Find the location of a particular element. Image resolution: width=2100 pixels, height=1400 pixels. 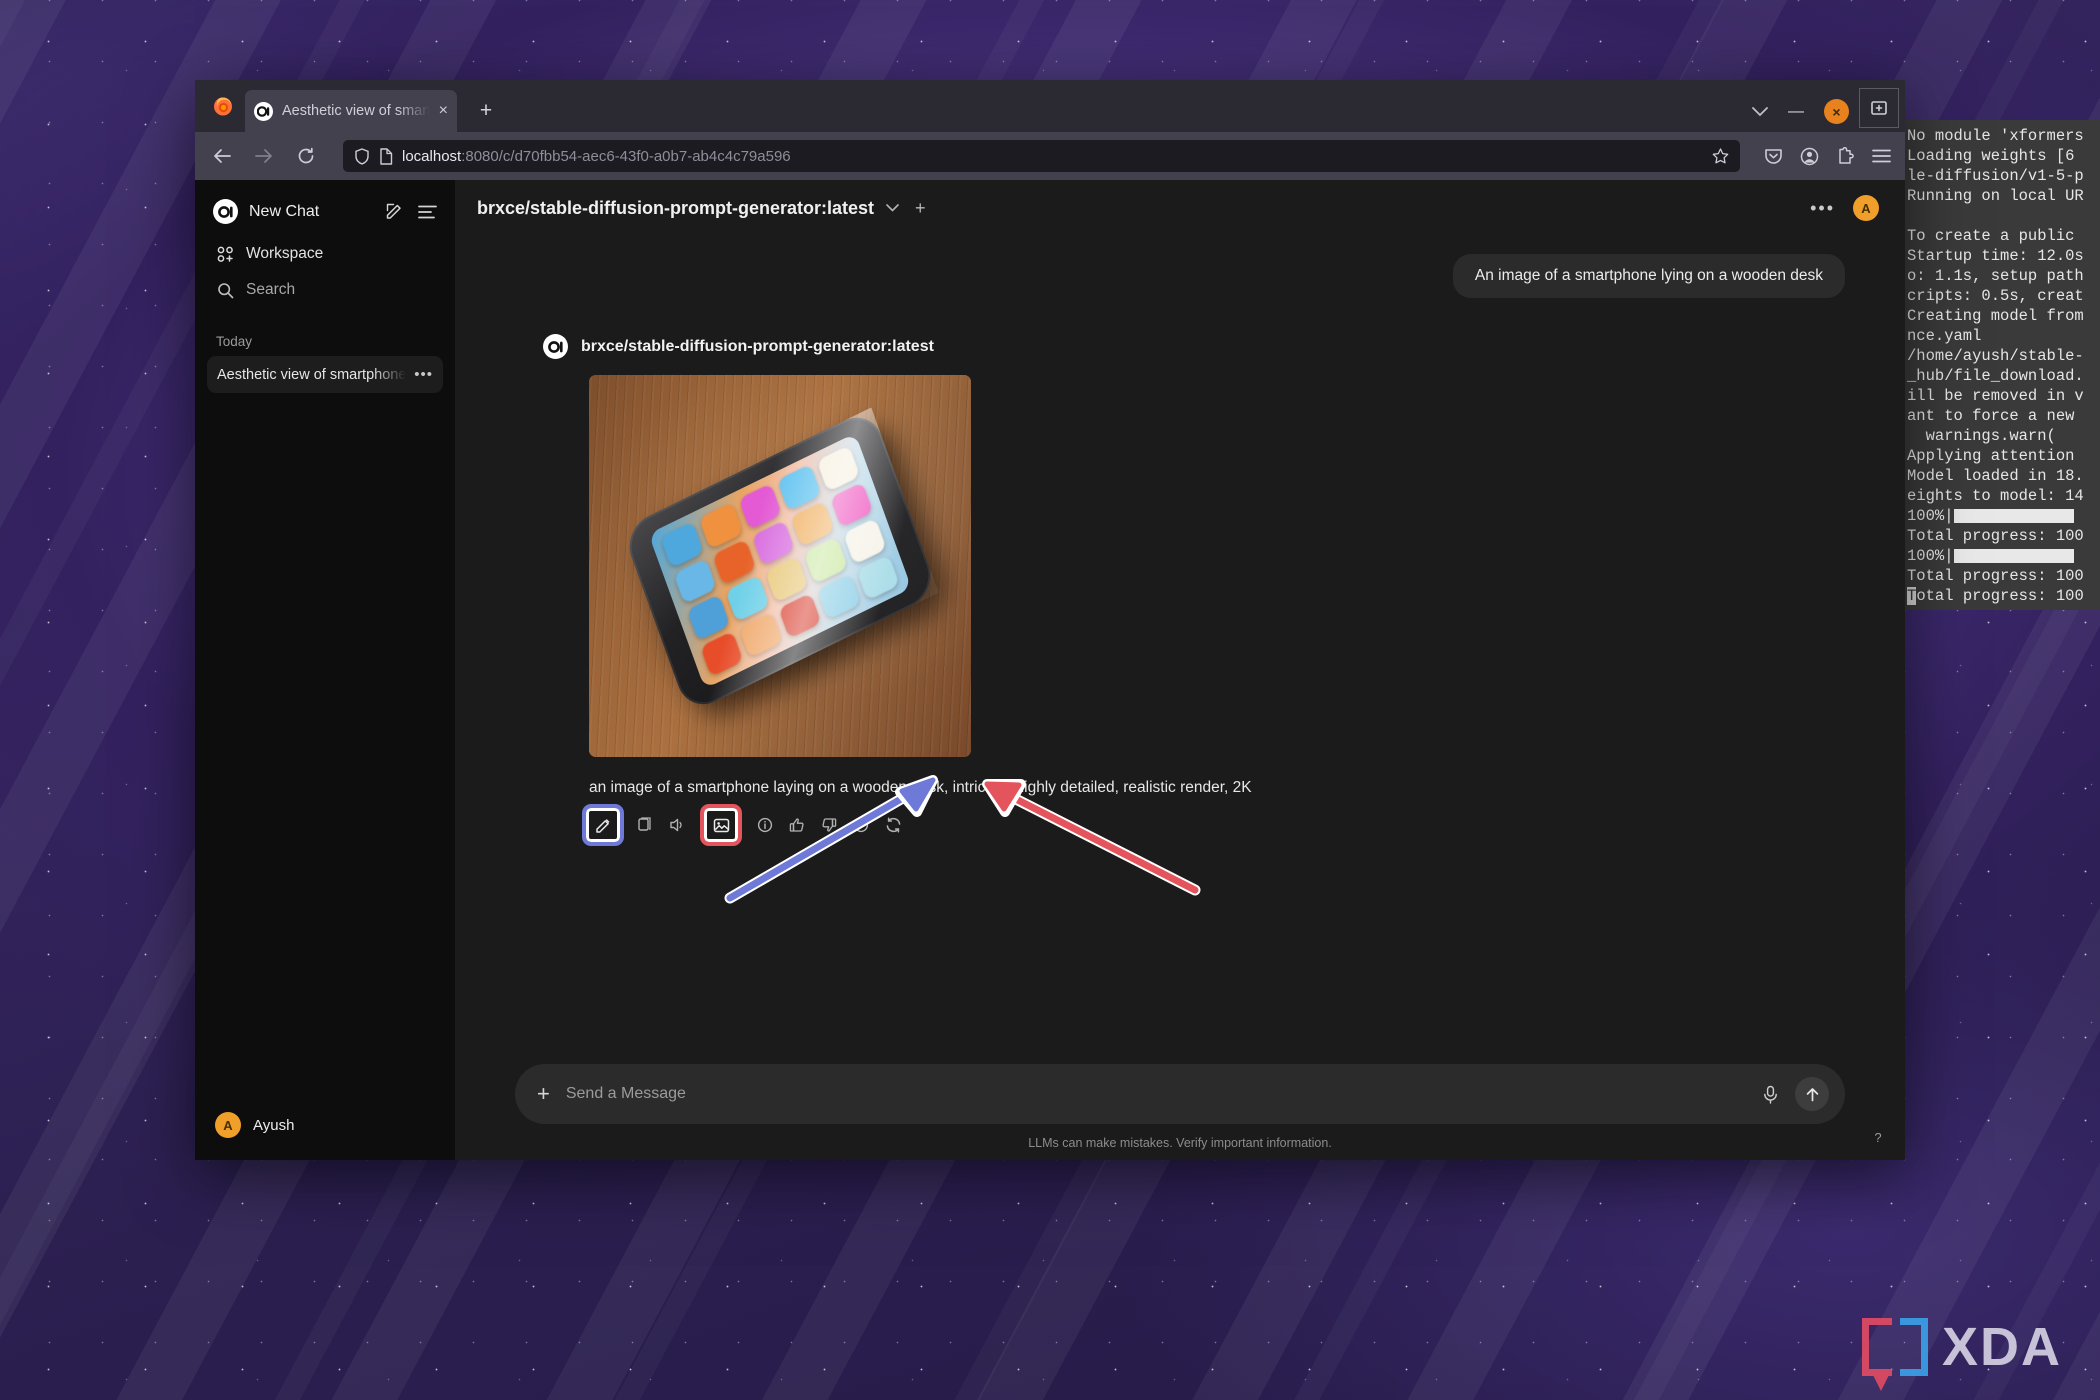

terminal-line: 100%| is located at coordinates (2003, 516).